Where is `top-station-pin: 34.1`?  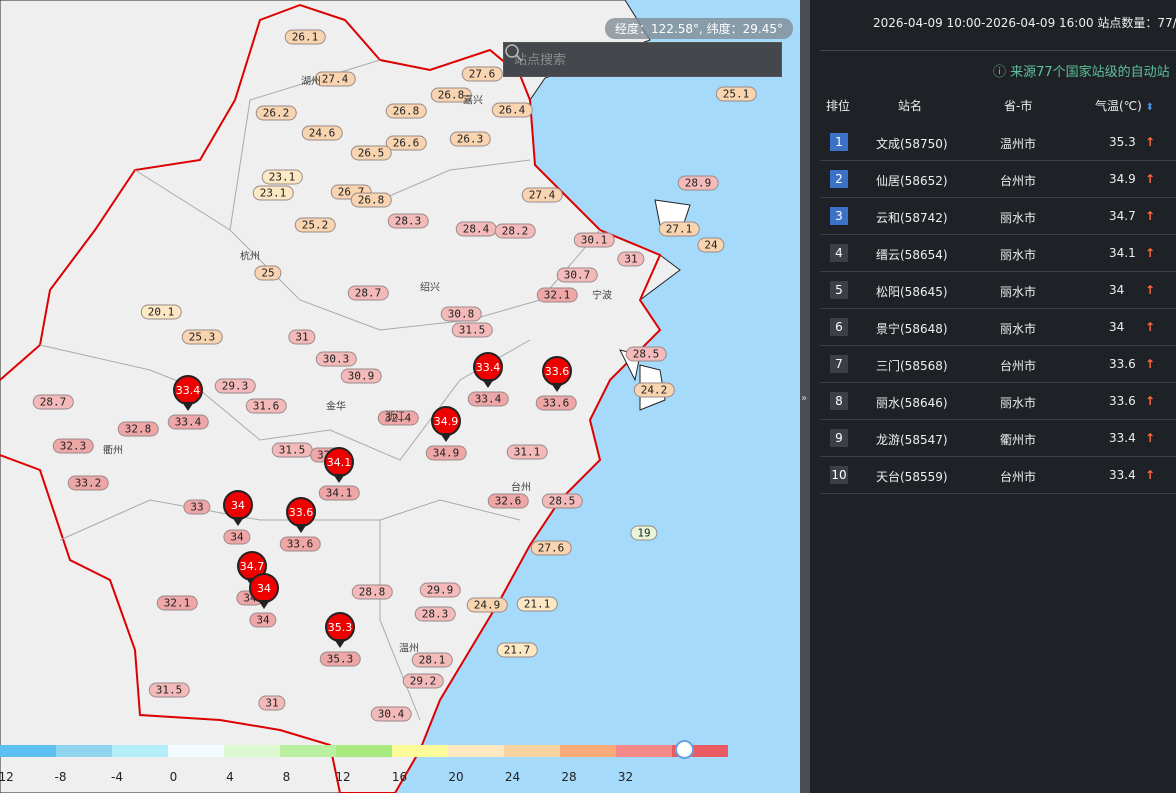
top-station-pin: 34.1 is located at coordinates (339, 465).